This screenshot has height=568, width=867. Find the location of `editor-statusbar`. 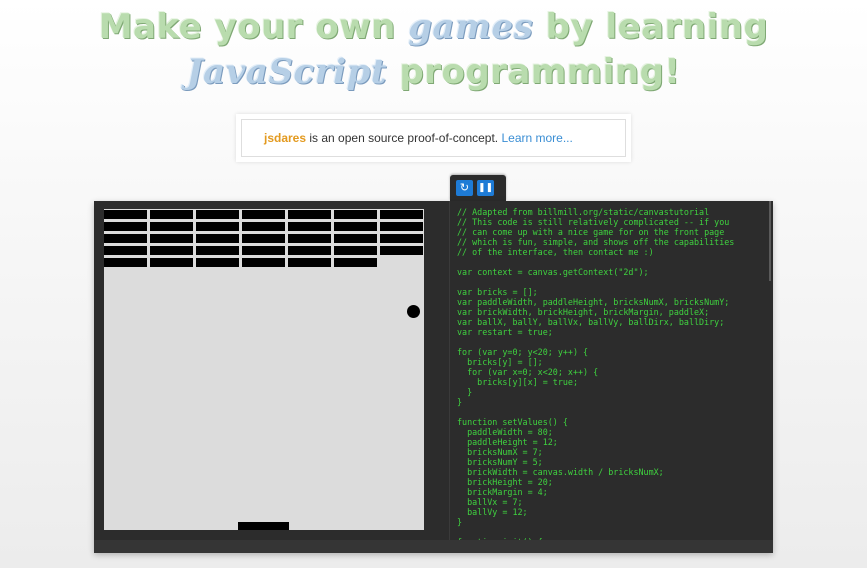

editor-statusbar is located at coordinates (433, 546).